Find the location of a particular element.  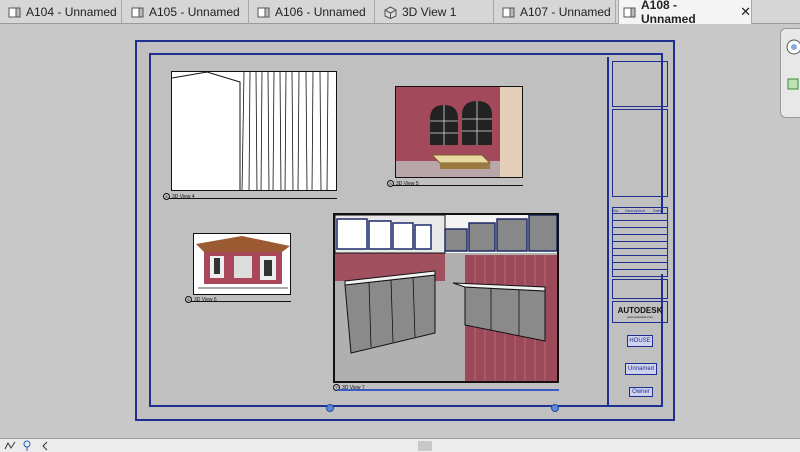

tab-a107: A107 - Unnamed is located at coordinates (557, 12).